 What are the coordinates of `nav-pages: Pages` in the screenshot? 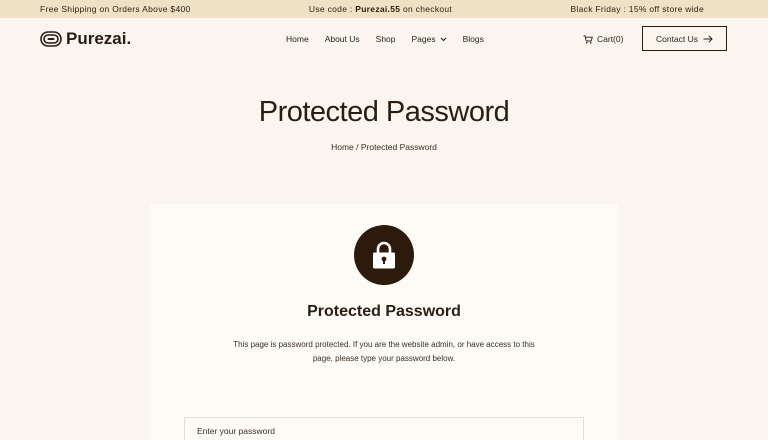 It's located at (429, 39).